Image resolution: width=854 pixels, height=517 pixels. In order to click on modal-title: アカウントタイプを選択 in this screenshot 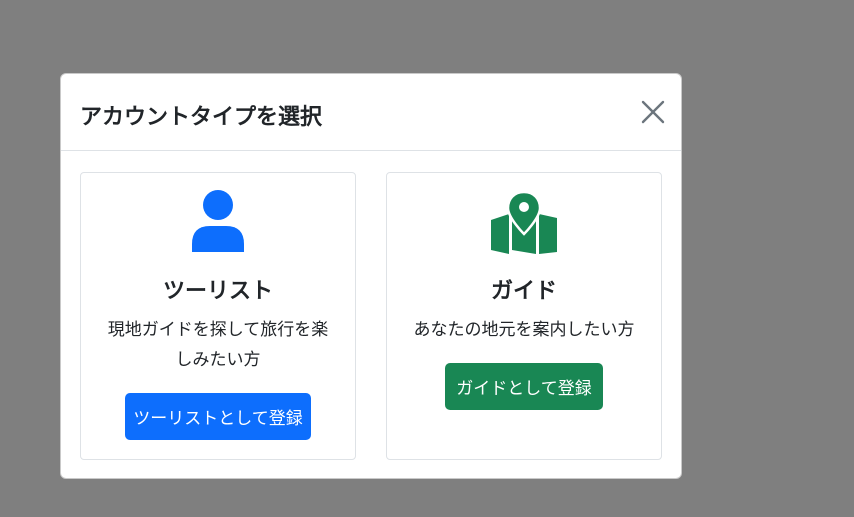, I will do `click(201, 117)`.